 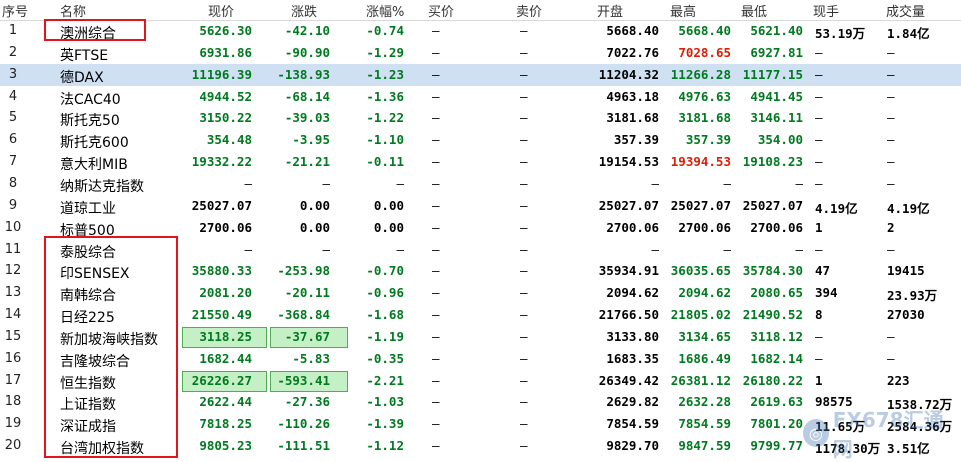 I want to click on cell-chg: -42.10, so click(x=307, y=30).